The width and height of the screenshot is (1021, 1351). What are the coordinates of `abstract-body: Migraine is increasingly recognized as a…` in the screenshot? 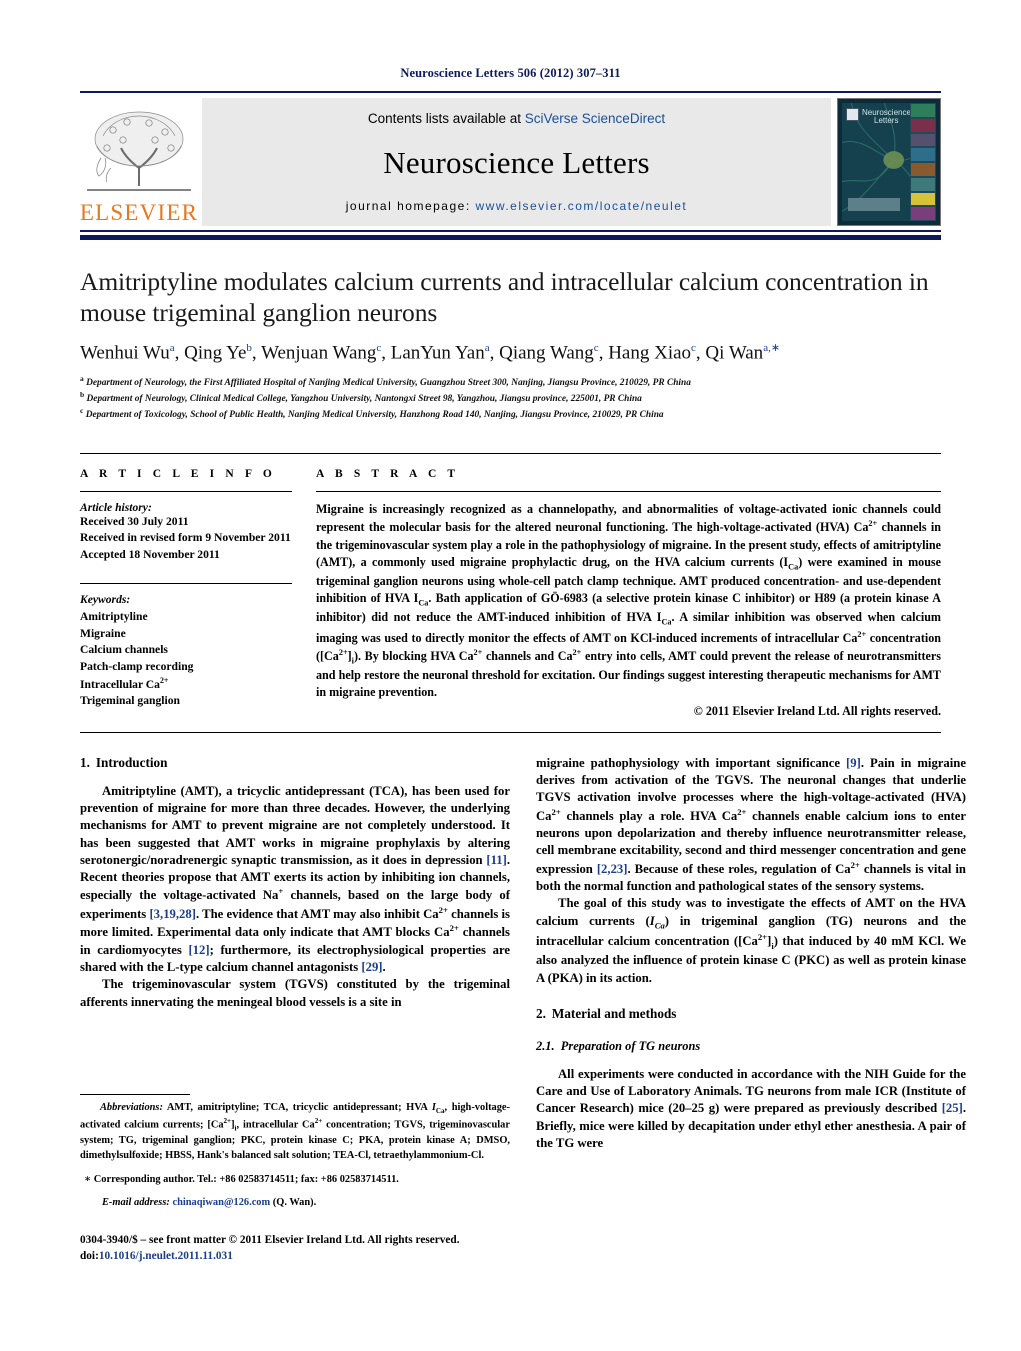 It's located at (629, 600).